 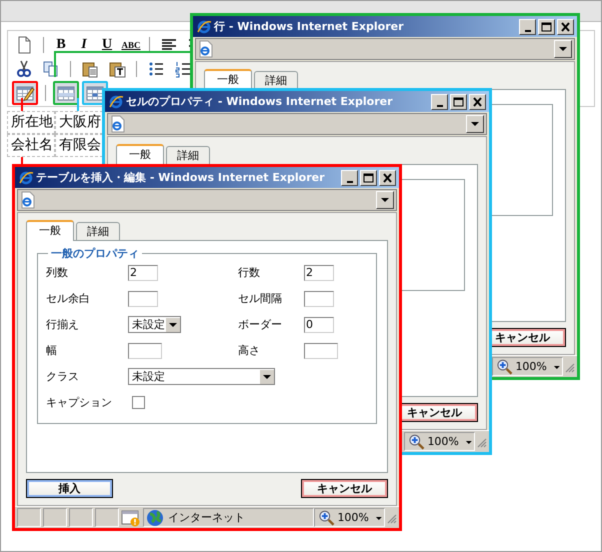 What do you see at coordinates (138, 402) in the screenshot?
I see `checkbox` at bounding box center [138, 402].